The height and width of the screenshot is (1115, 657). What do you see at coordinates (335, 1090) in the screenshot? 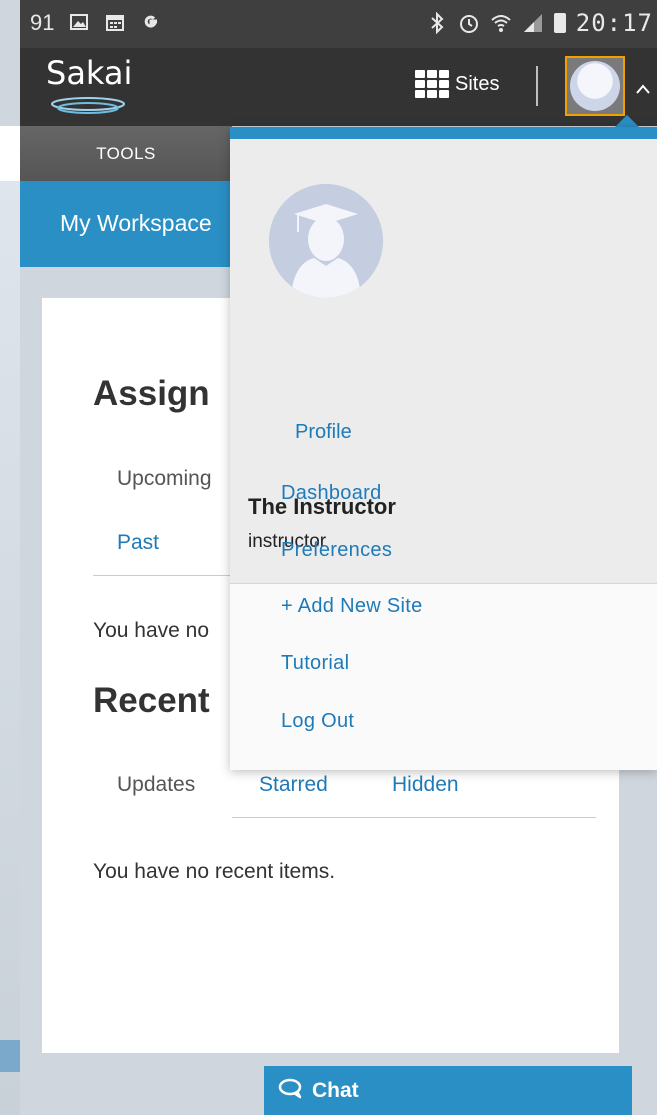
I see `chat-label: Chat` at bounding box center [335, 1090].